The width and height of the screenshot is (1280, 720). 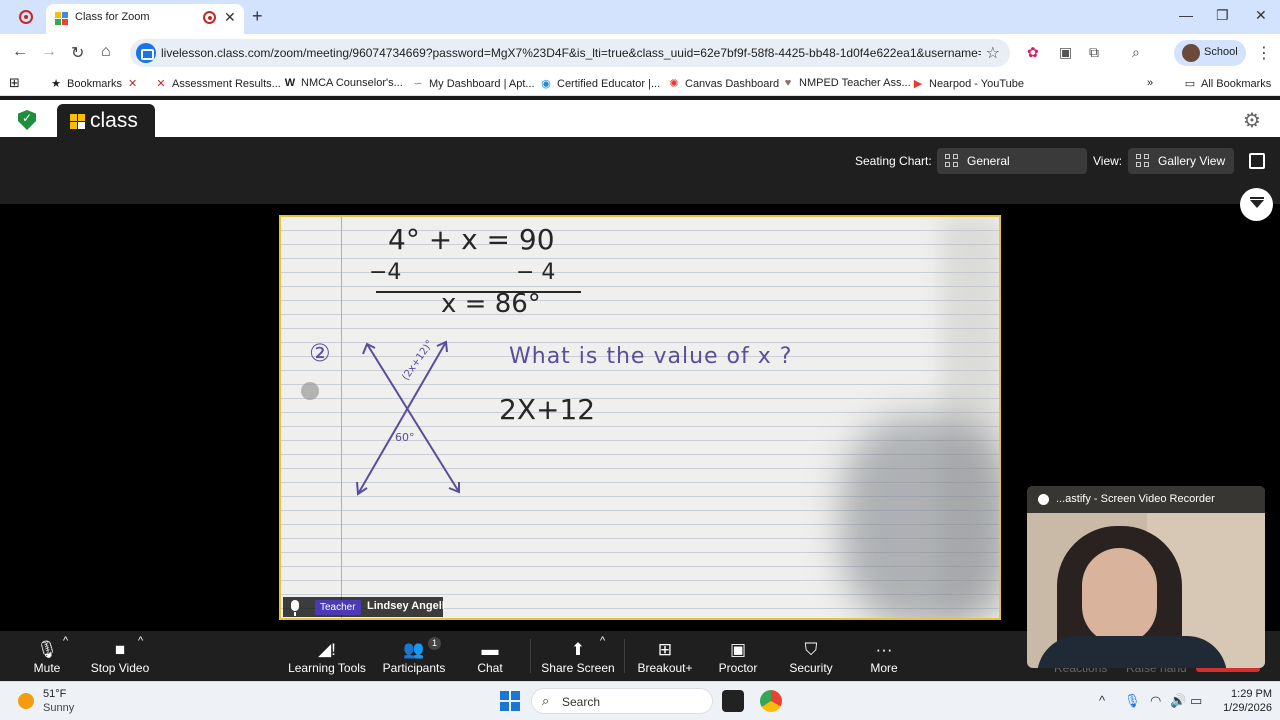 What do you see at coordinates (1252, 120) in the screenshot?
I see `gear-icon: ⚙` at bounding box center [1252, 120].